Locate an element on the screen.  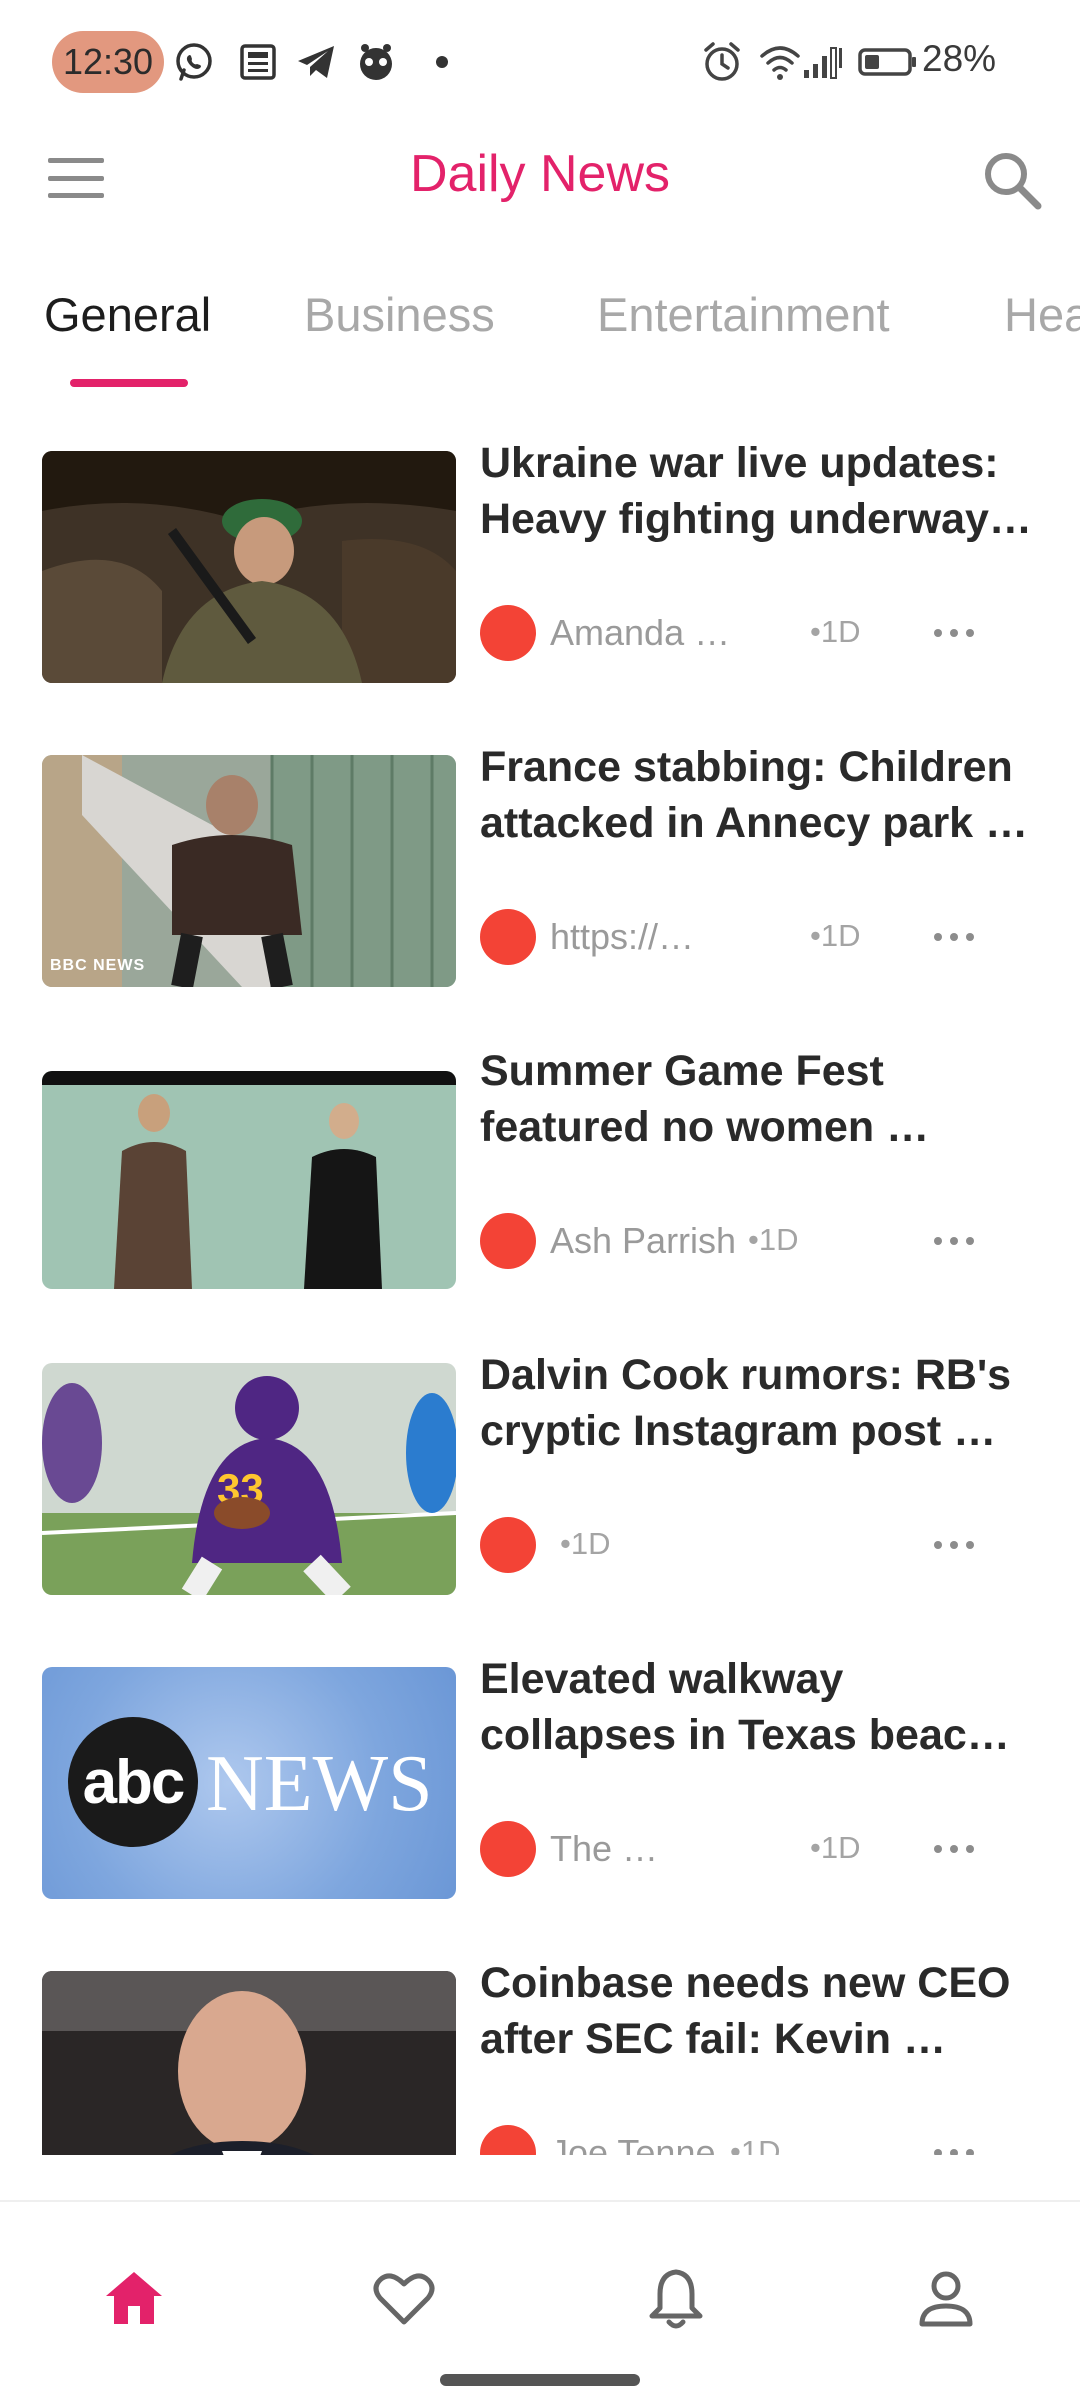
status-bar: 12:30 28% is located at coordinates (540, 60).